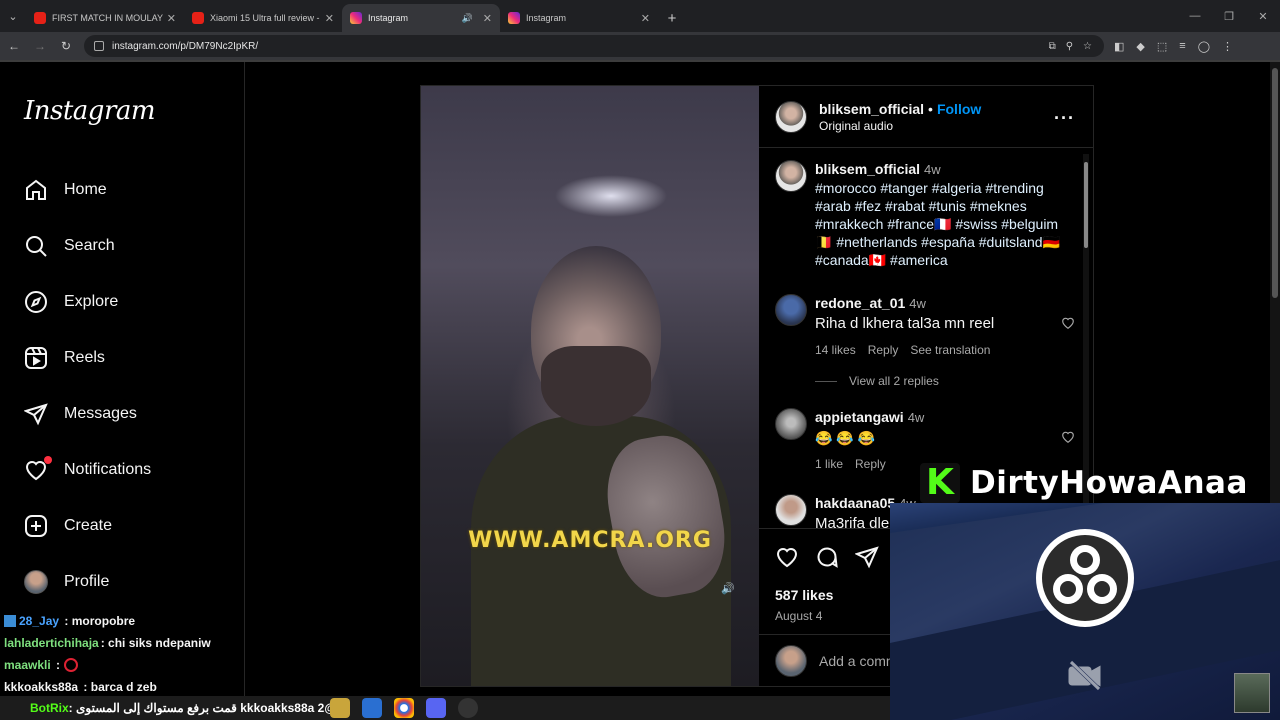  Describe the element at coordinates (48, 460) in the screenshot. I see `notification-dot` at that location.